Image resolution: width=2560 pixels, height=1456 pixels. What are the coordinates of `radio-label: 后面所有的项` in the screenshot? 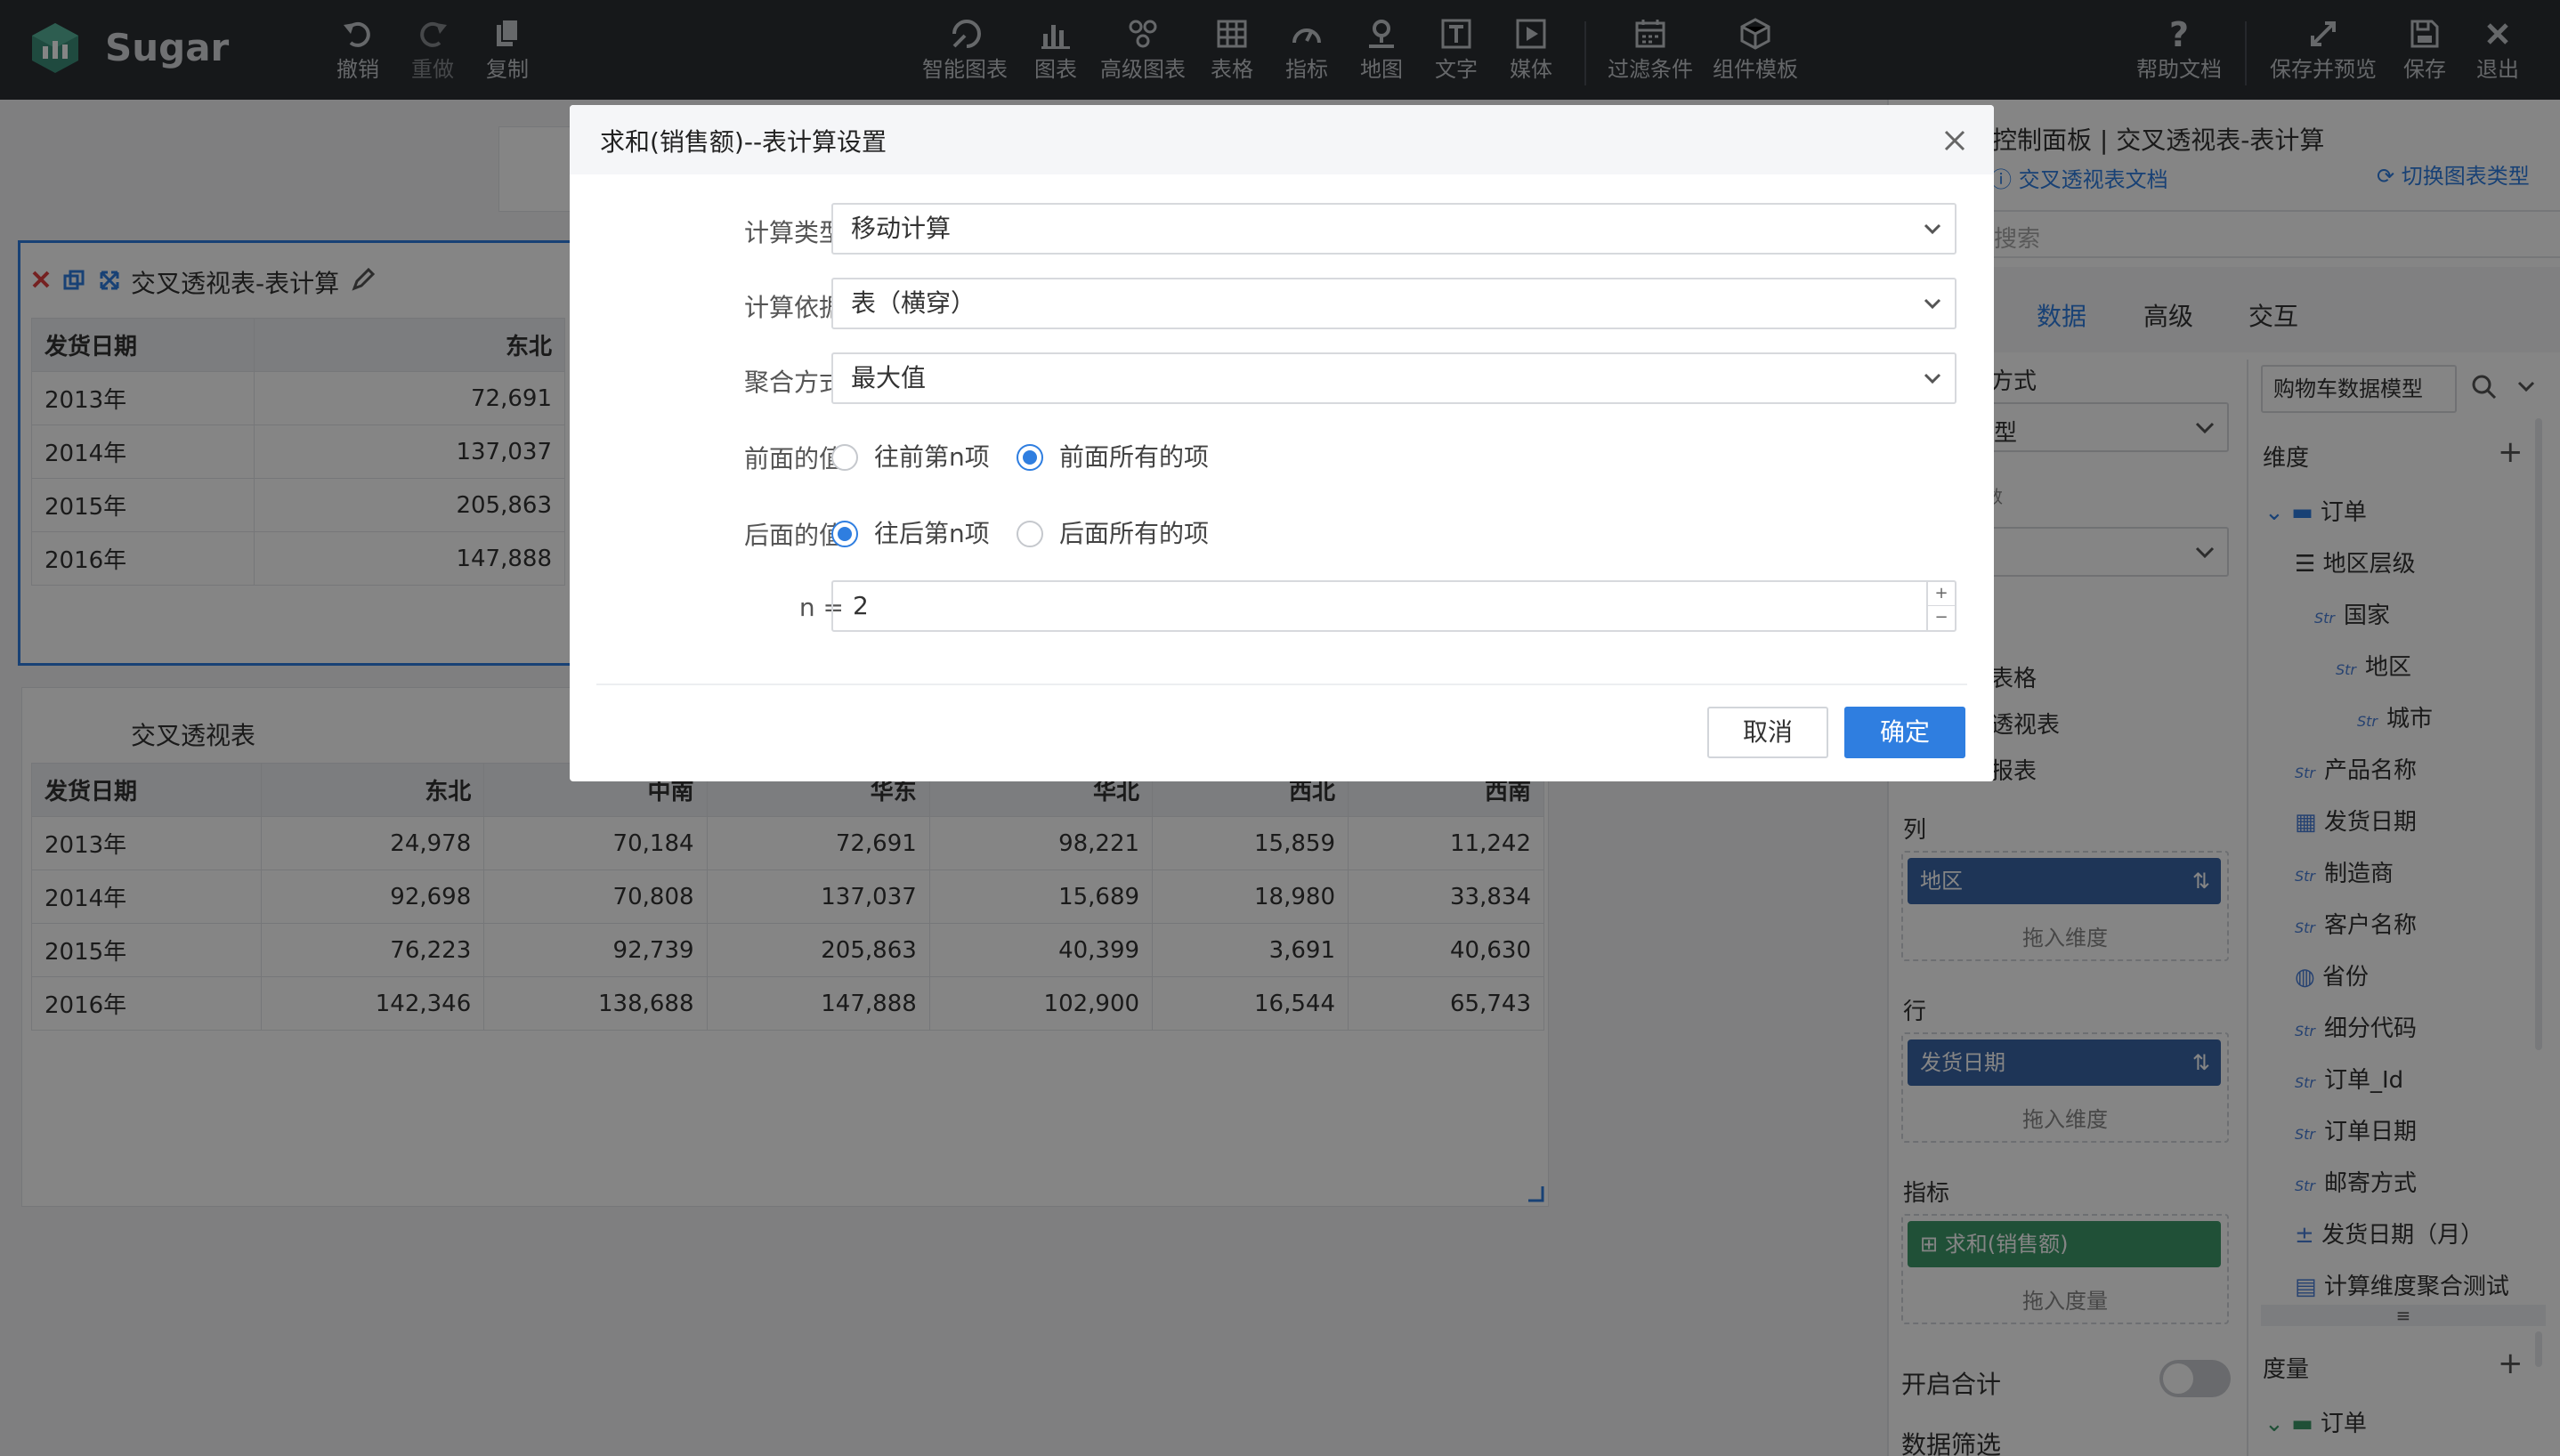 It's located at (1134, 533).